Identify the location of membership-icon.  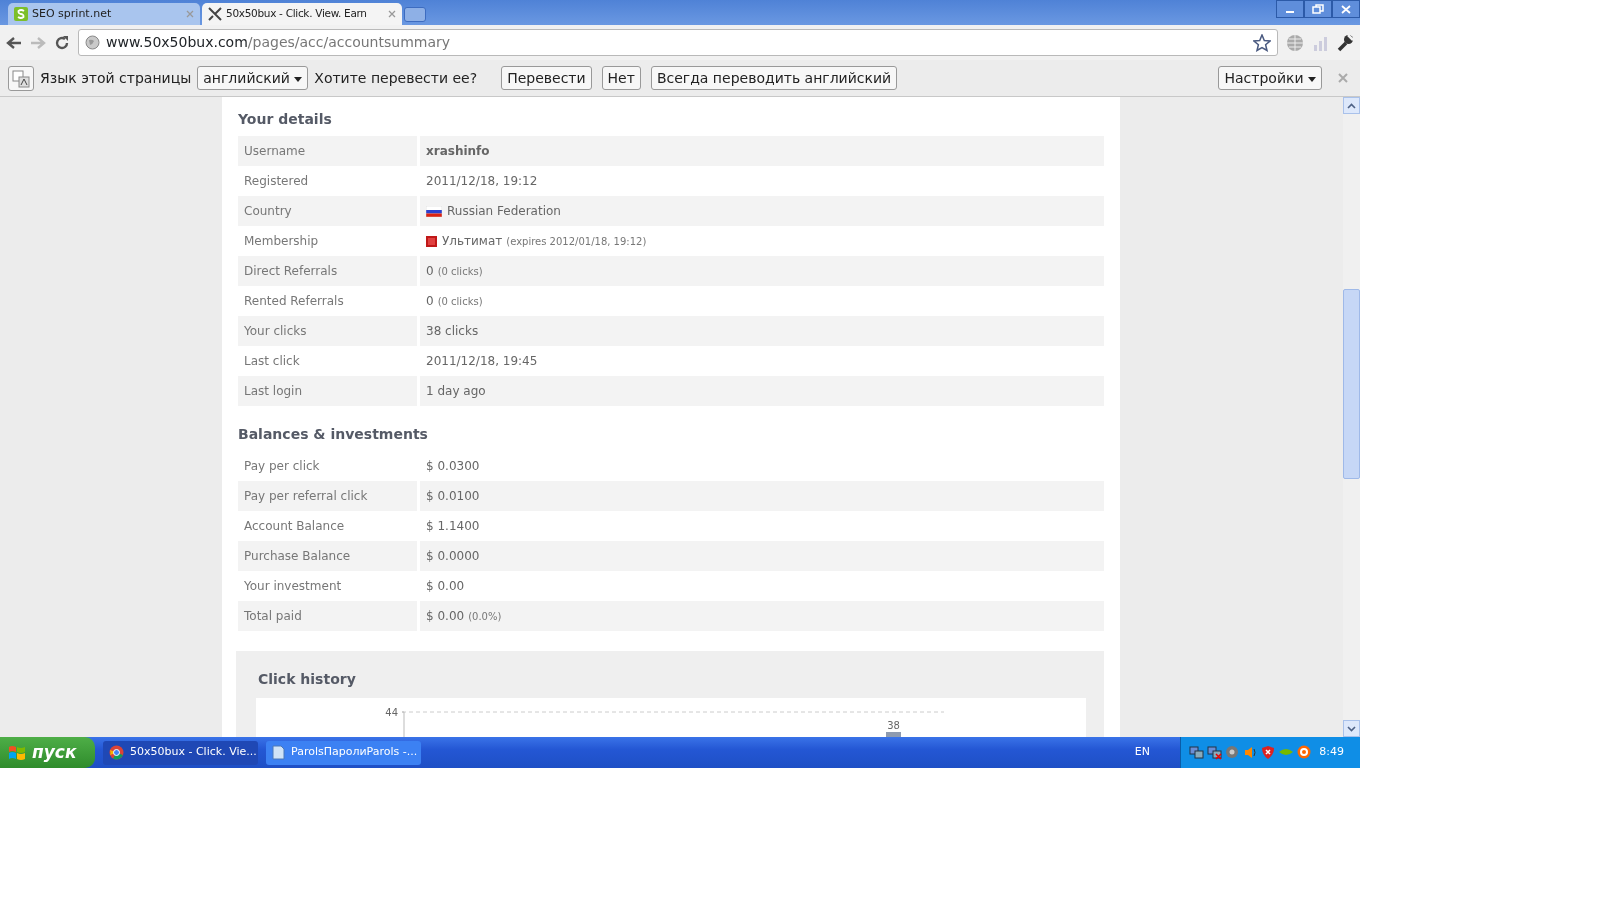
(431, 241).